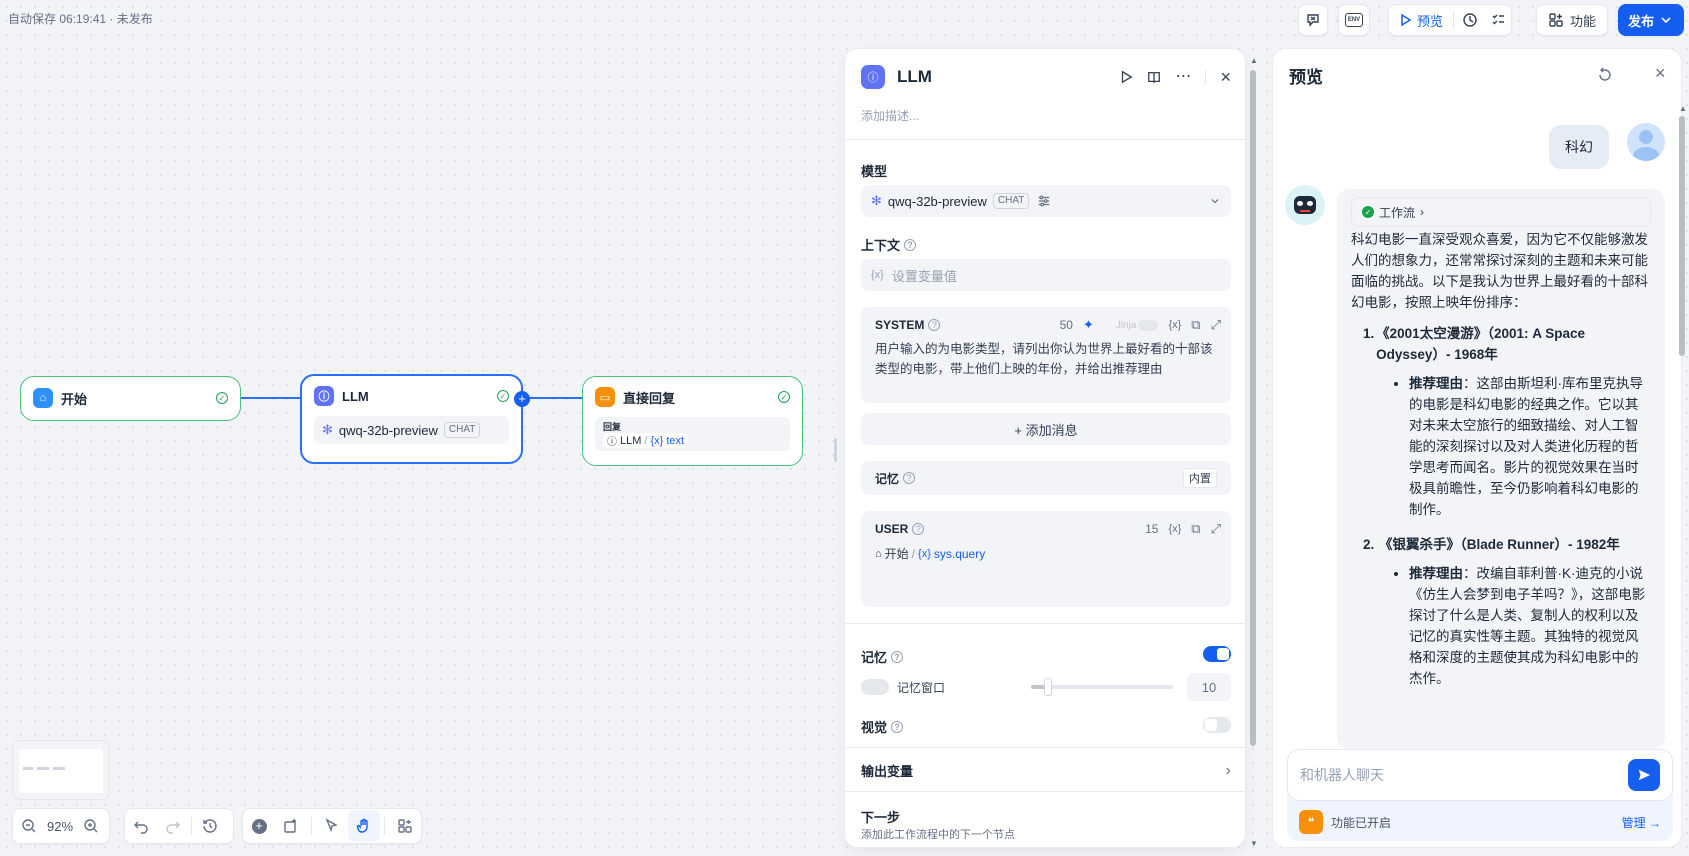 The width and height of the screenshot is (1689, 856). What do you see at coordinates (405, 826) in the screenshot?
I see `organize-button` at bounding box center [405, 826].